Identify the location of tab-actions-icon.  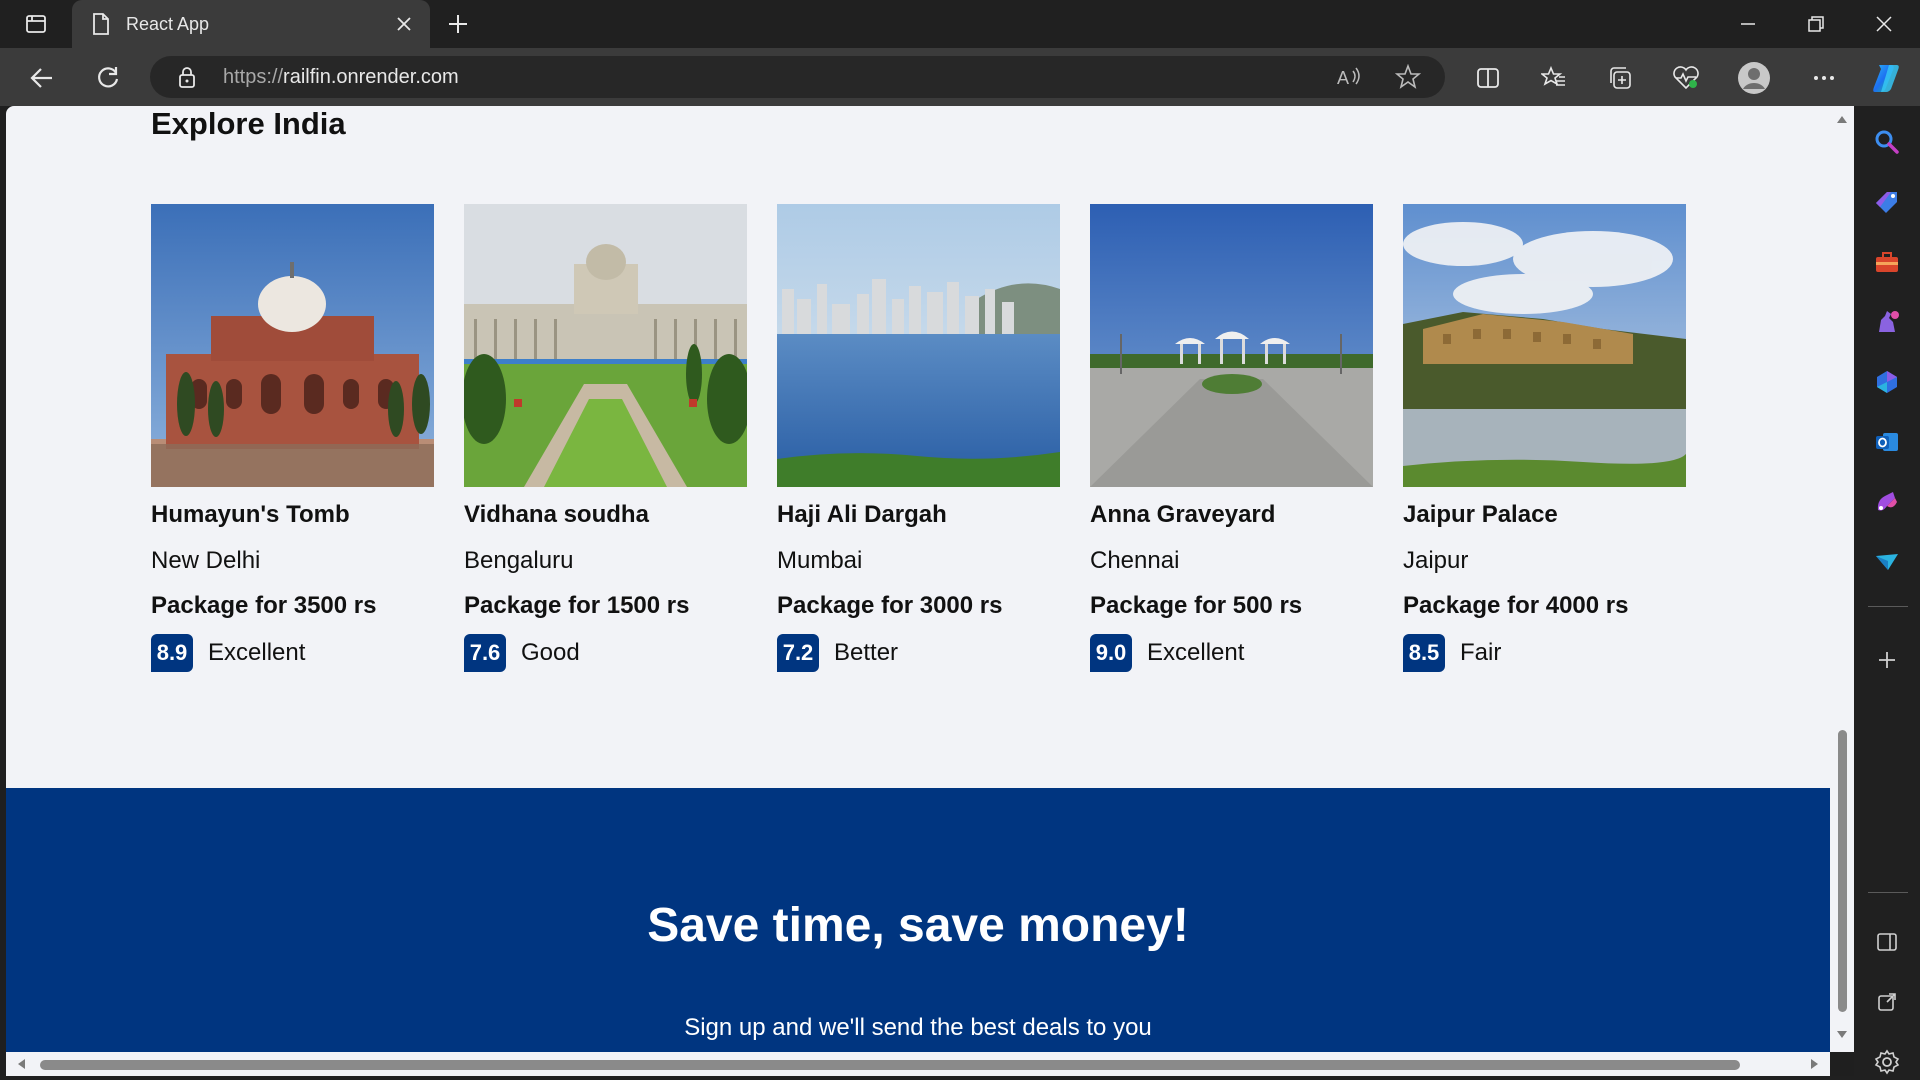
(36, 24).